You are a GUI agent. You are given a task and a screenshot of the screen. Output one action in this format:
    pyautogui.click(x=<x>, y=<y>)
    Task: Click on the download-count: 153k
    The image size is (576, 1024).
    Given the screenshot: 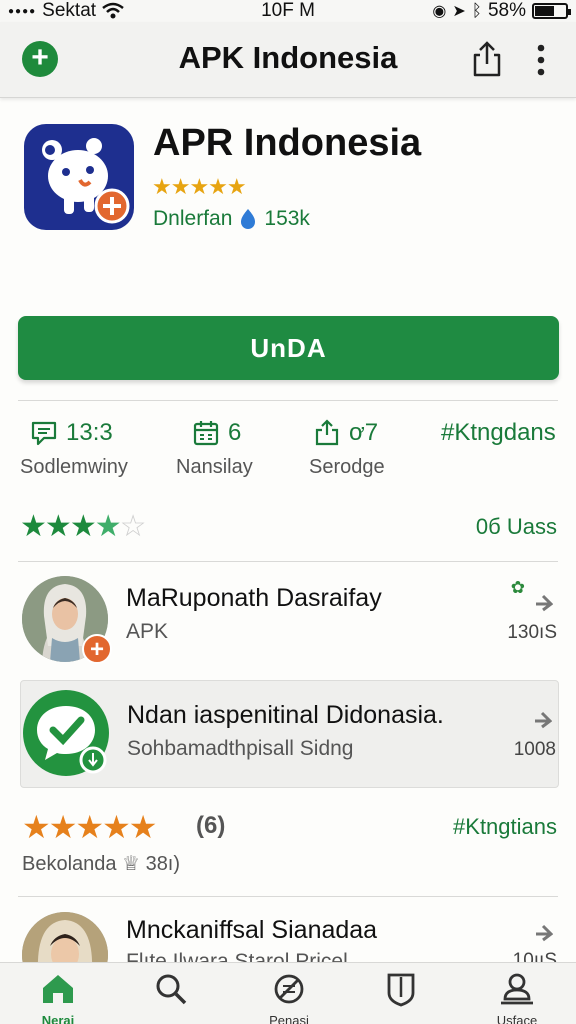 What is the action you would take?
    pyautogui.click(x=287, y=218)
    